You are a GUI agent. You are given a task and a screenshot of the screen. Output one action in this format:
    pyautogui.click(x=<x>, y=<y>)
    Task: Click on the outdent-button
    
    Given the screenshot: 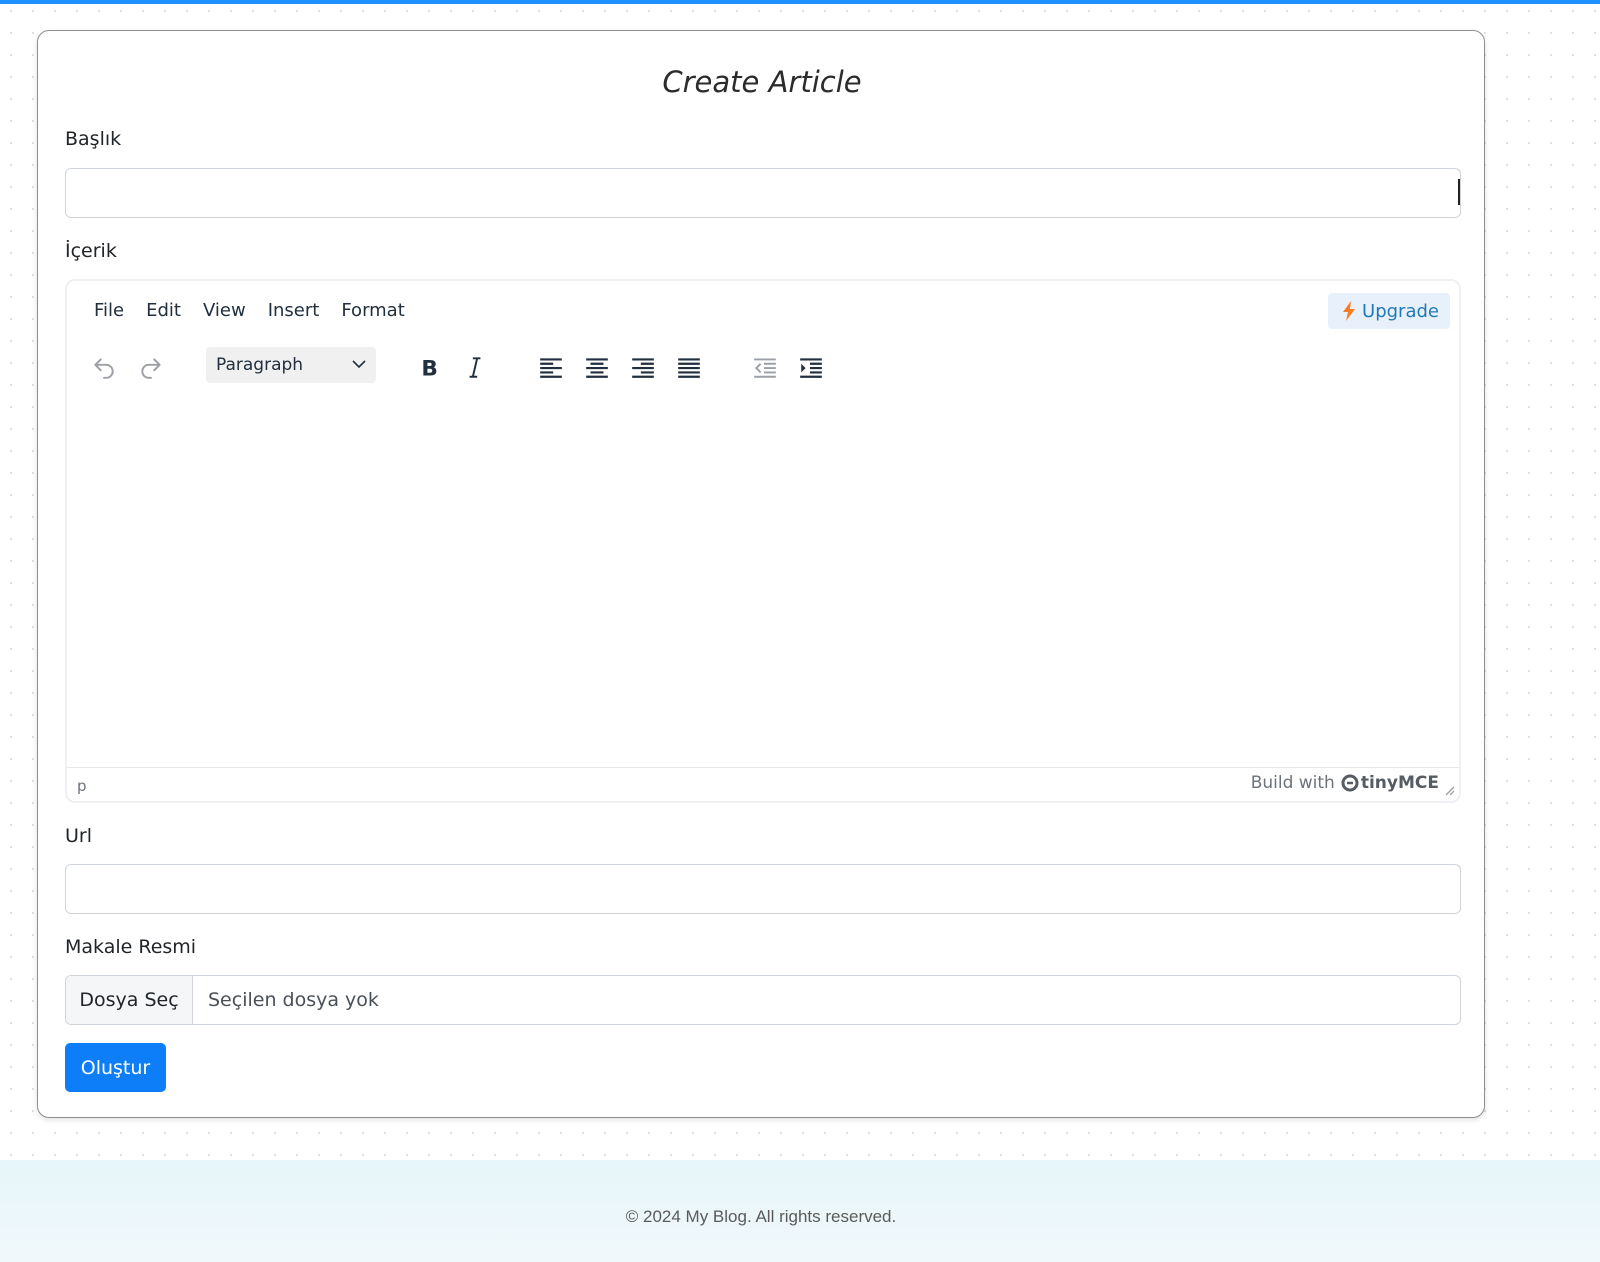 What is the action you would take?
    pyautogui.click(x=765, y=367)
    